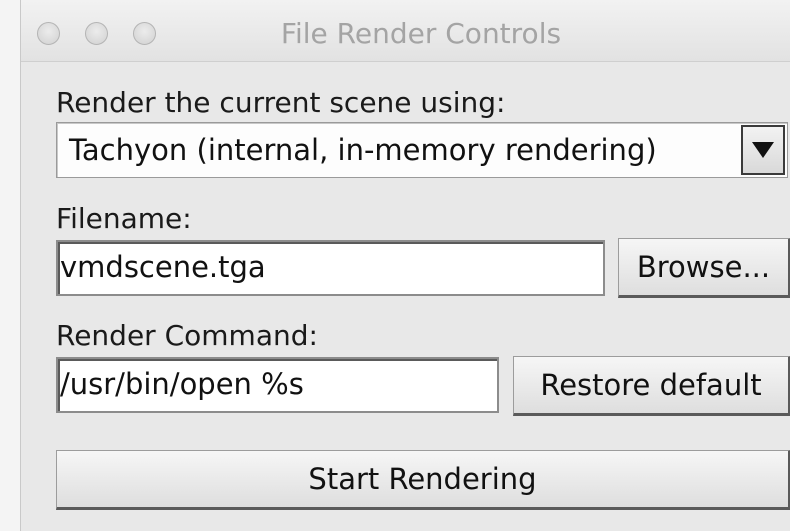 The image size is (790, 531). Describe the element at coordinates (163, 267) in the screenshot. I see `filename-value: vmdscene.tga` at that location.